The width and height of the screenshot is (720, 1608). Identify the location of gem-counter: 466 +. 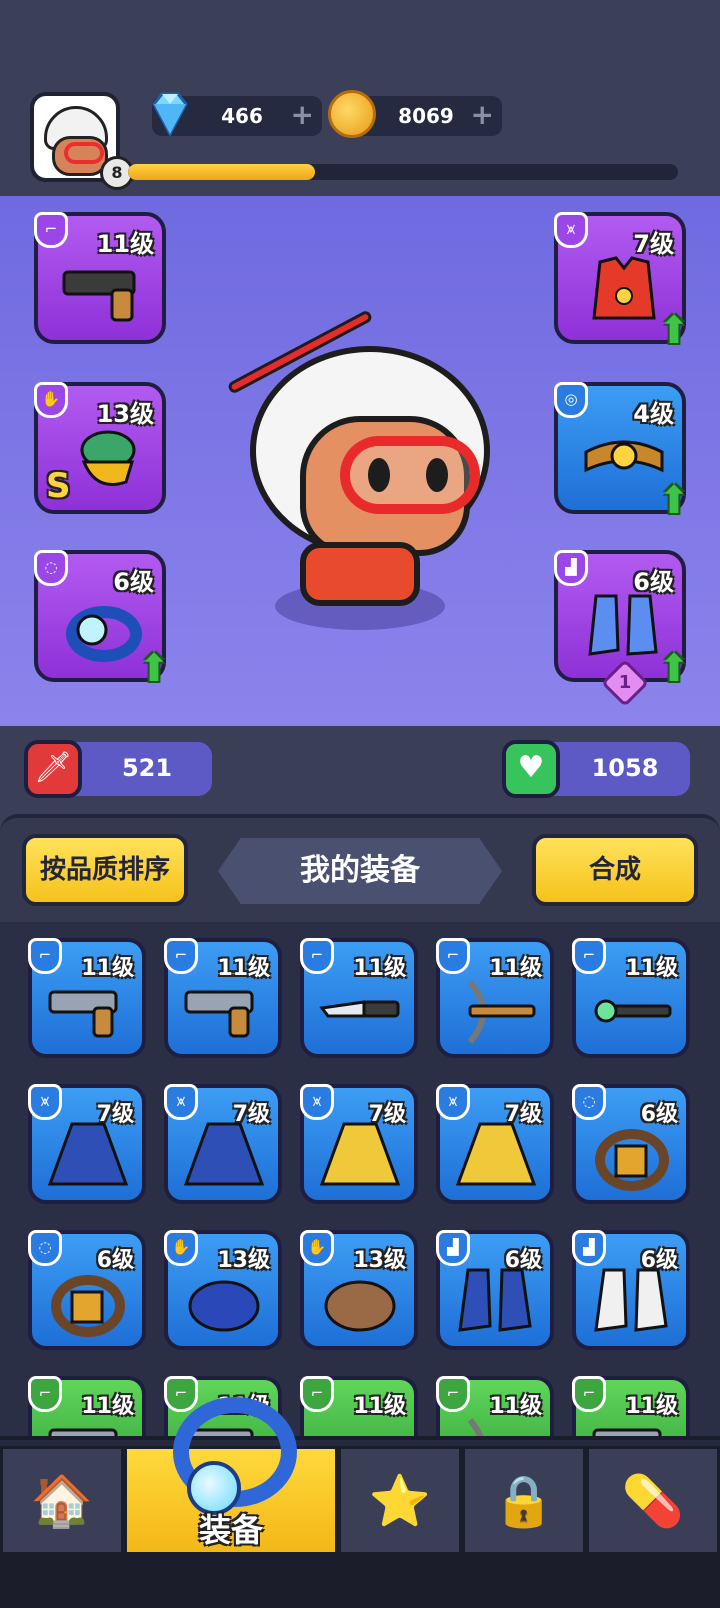
(237, 115).